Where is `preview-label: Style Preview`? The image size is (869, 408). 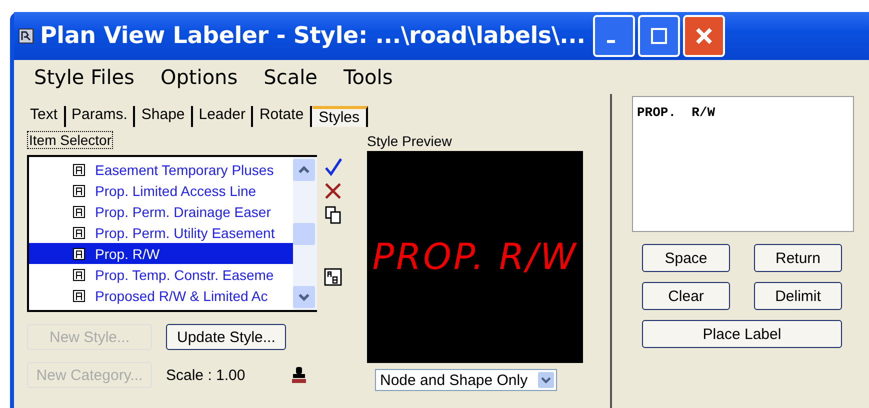 preview-label: Style Preview is located at coordinates (410, 141).